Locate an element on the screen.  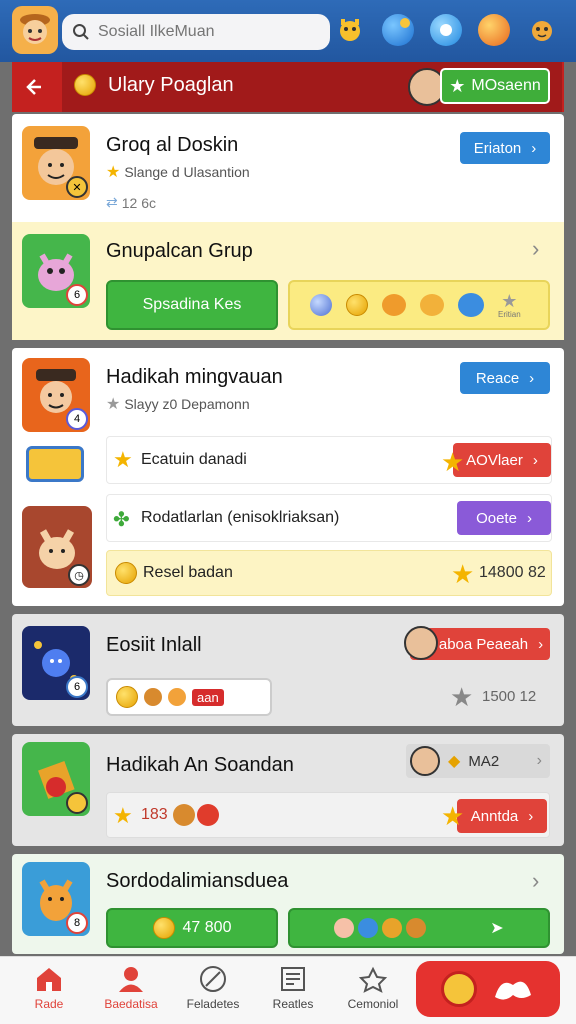
card-action-button: ◆ MA2 › is located at coordinates (478, 761).